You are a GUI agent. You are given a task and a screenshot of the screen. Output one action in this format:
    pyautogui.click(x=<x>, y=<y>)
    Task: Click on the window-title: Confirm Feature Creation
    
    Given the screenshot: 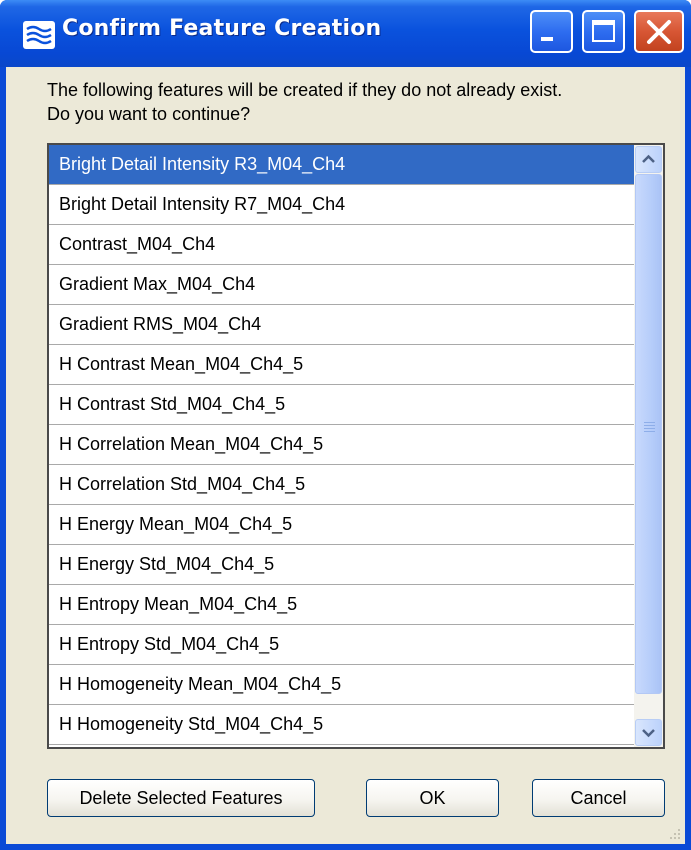 What is the action you would take?
    pyautogui.click(x=222, y=28)
    